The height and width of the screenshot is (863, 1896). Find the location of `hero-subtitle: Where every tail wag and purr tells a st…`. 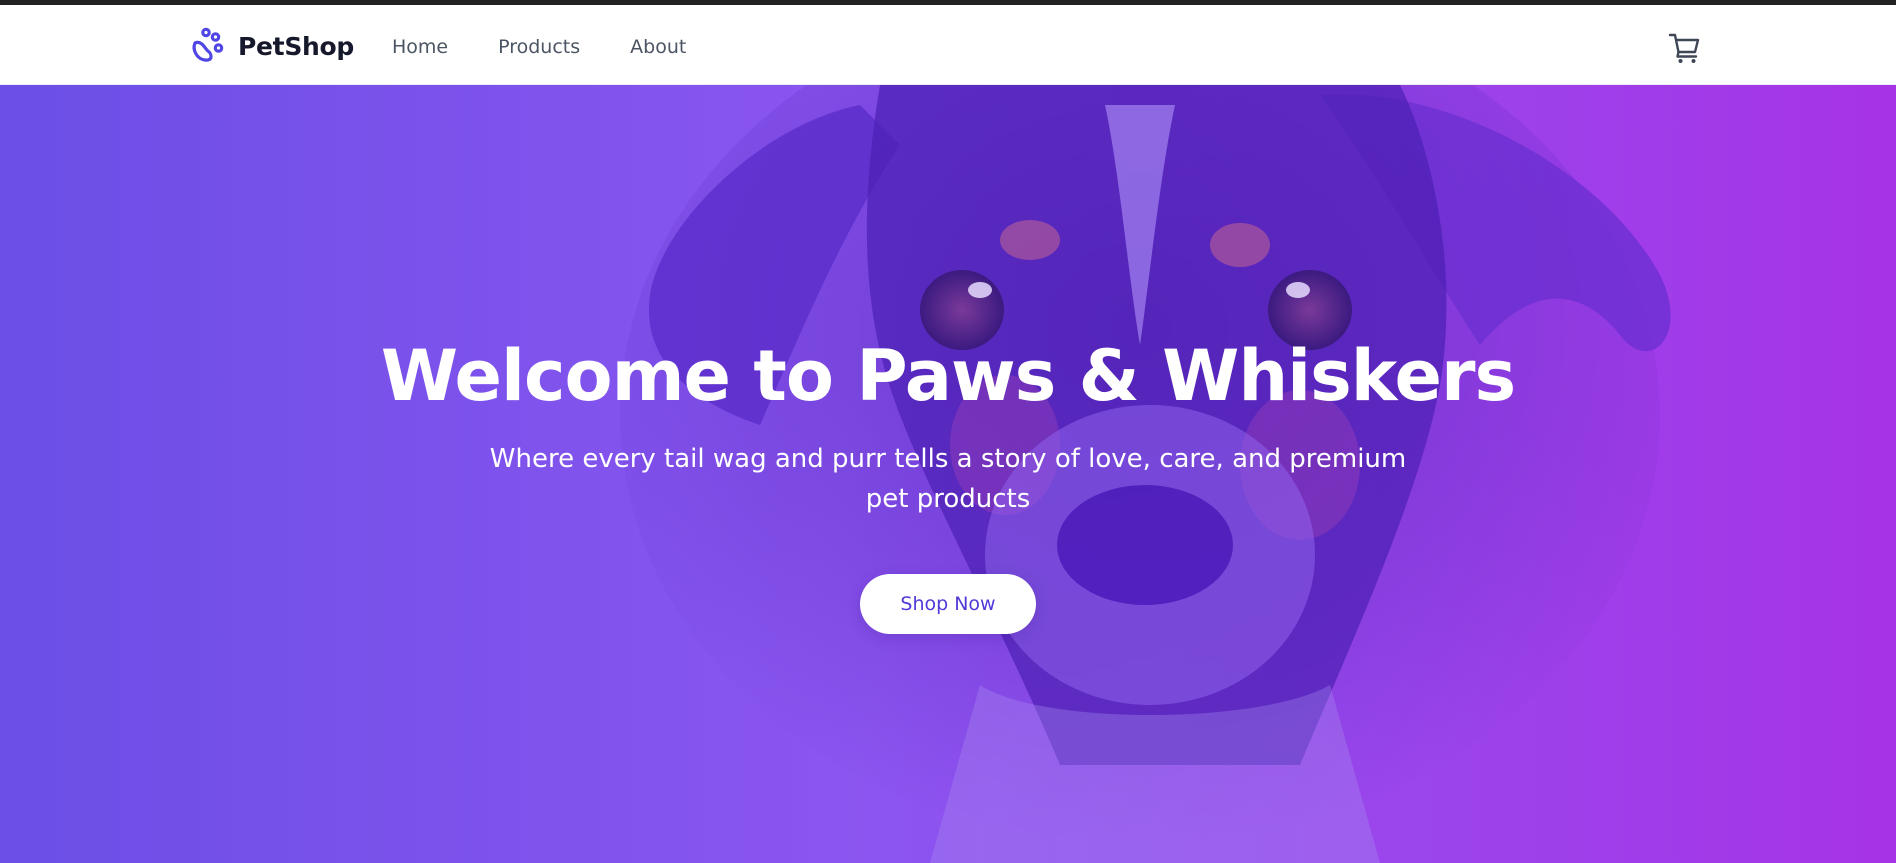

hero-subtitle: Where every tail wag and purr tells a st… is located at coordinates (948, 479).